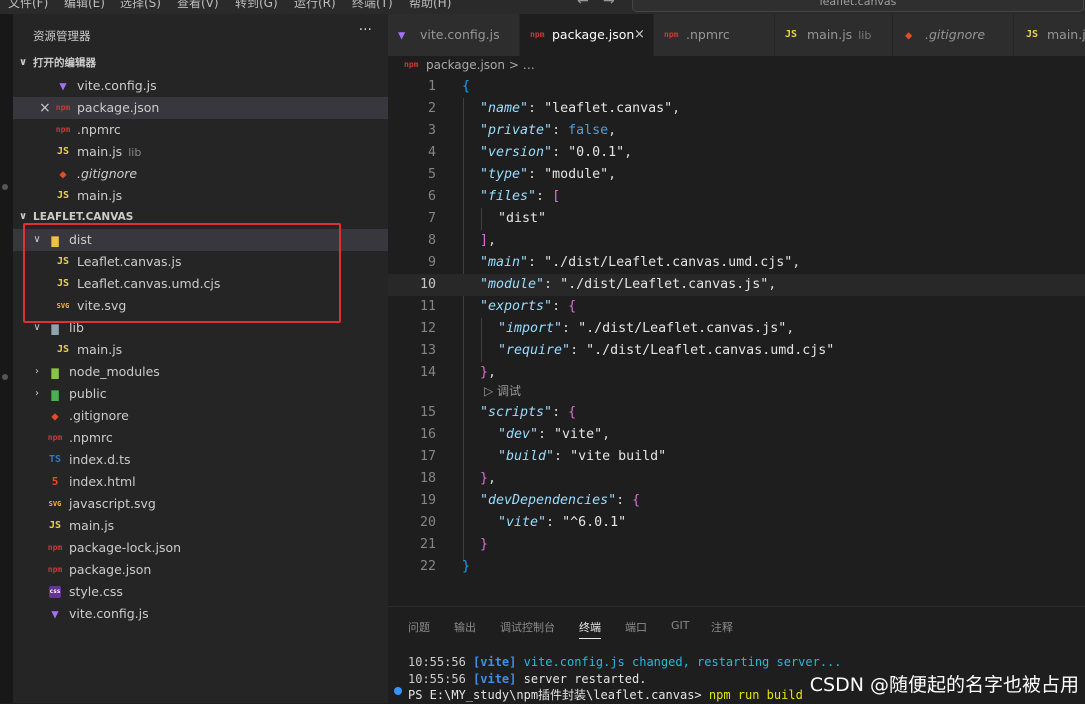 This screenshot has height=704, width=1085. What do you see at coordinates (858, 6) in the screenshot?
I see `command-center: leaflet.canvas` at bounding box center [858, 6].